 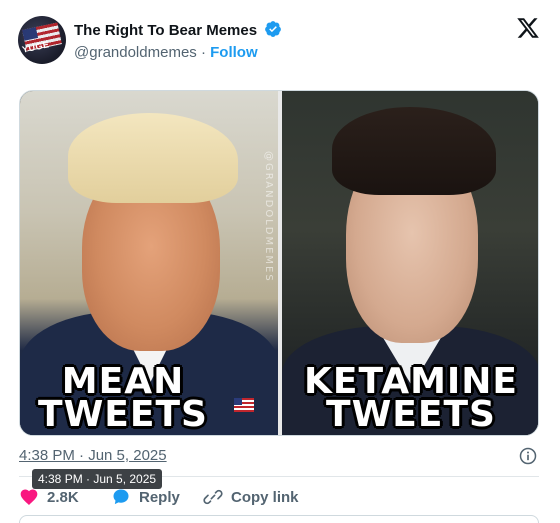 What do you see at coordinates (528, 28) in the screenshot?
I see `x-logo-icon` at bounding box center [528, 28].